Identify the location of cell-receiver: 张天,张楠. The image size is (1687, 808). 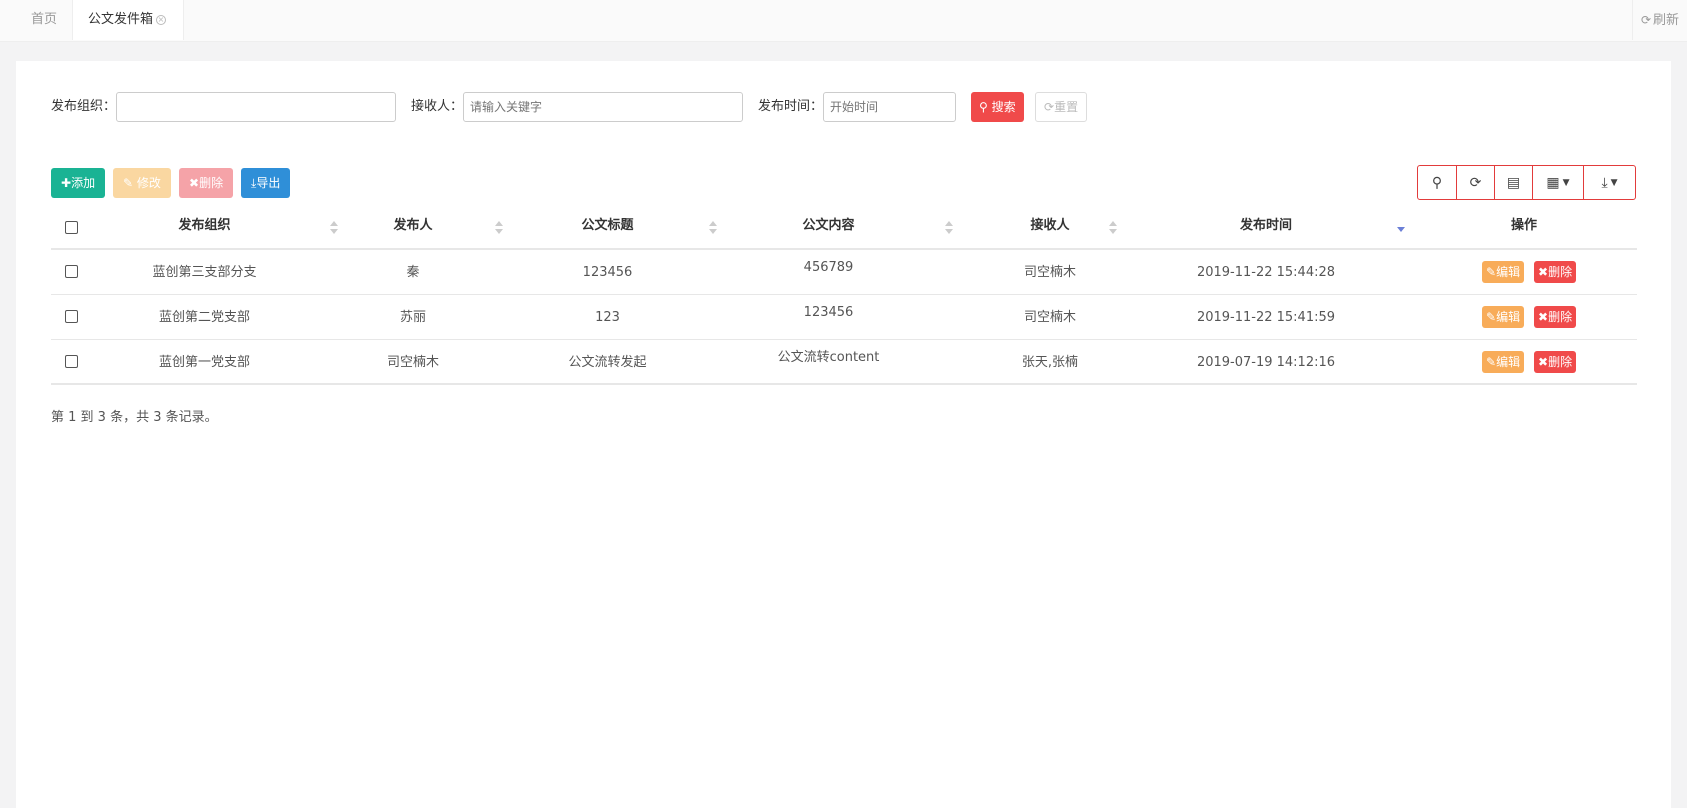
(1050, 362).